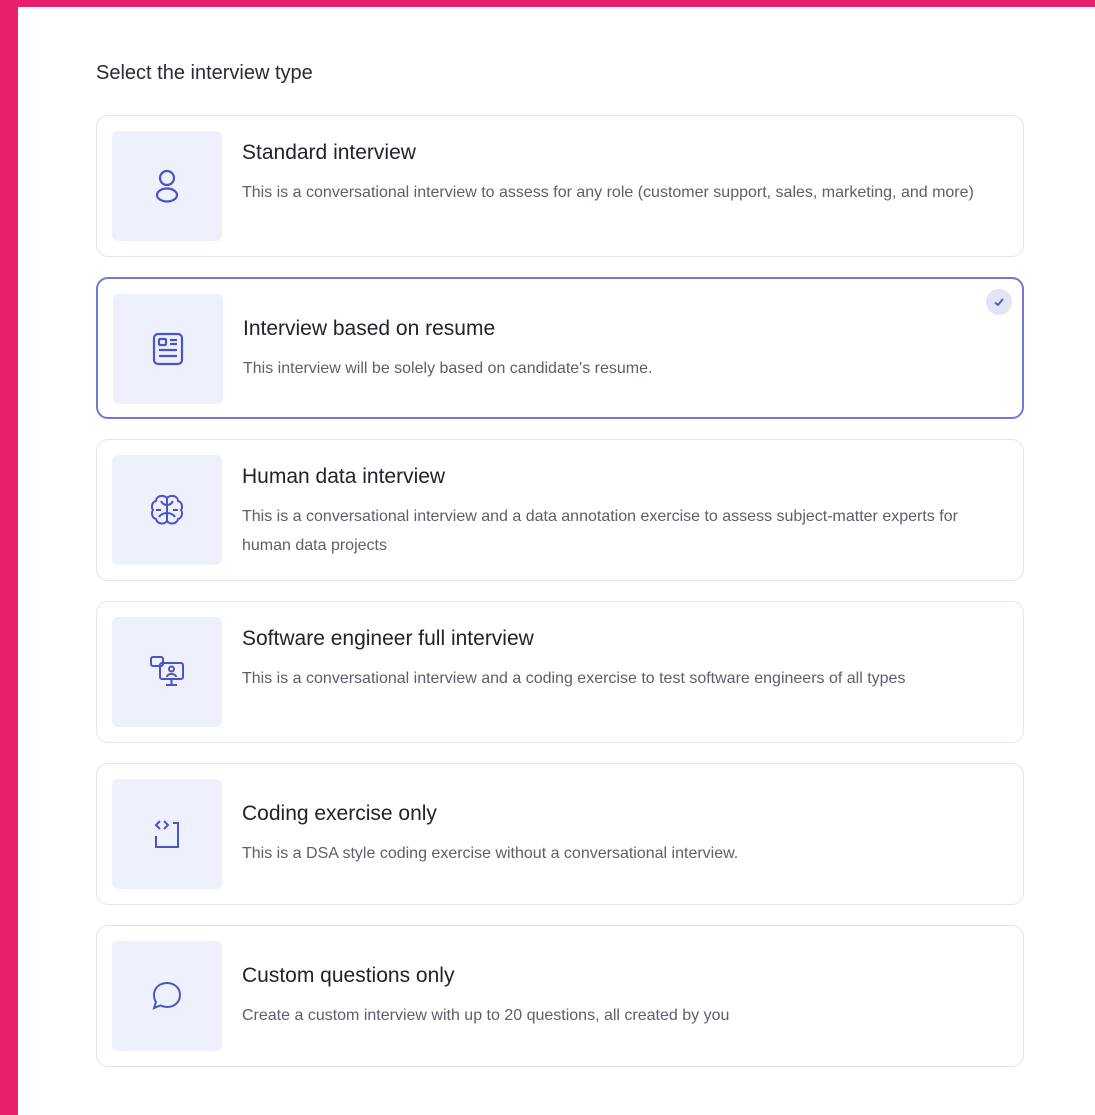 The height and width of the screenshot is (1115, 1095). What do you see at coordinates (348, 975) in the screenshot?
I see `option-title: Custom questions only` at bounding box center [348, 975].